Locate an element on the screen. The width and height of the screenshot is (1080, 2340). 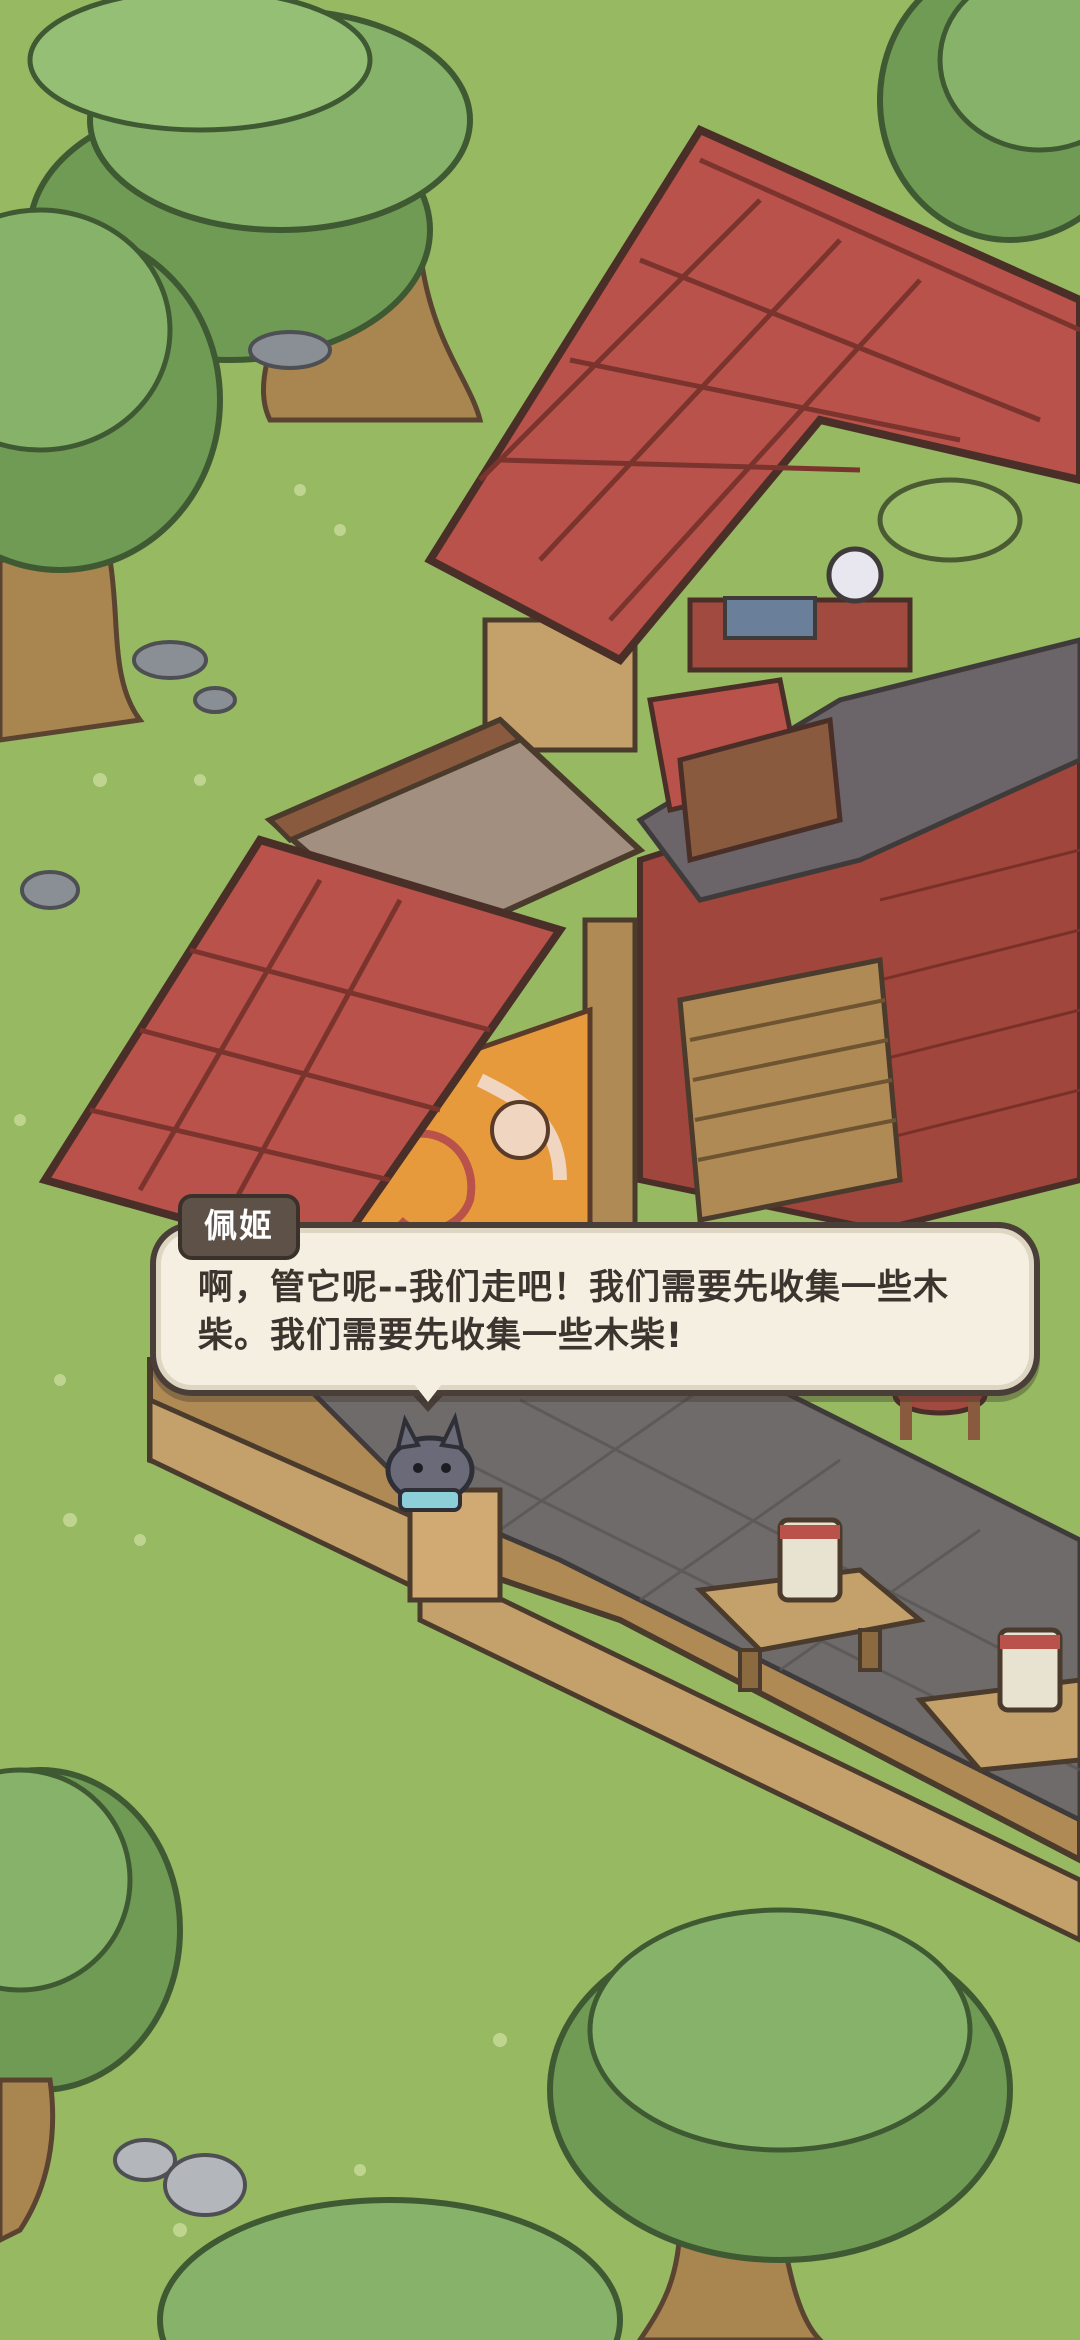
speaker-name-tag: 佩姬 is located at coordinates (239, 1227).